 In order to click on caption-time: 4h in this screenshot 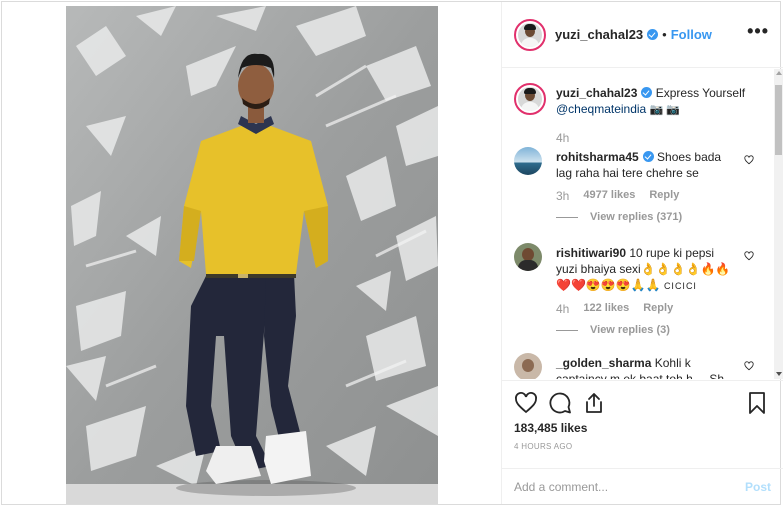, I will do `click(650, 138)`.